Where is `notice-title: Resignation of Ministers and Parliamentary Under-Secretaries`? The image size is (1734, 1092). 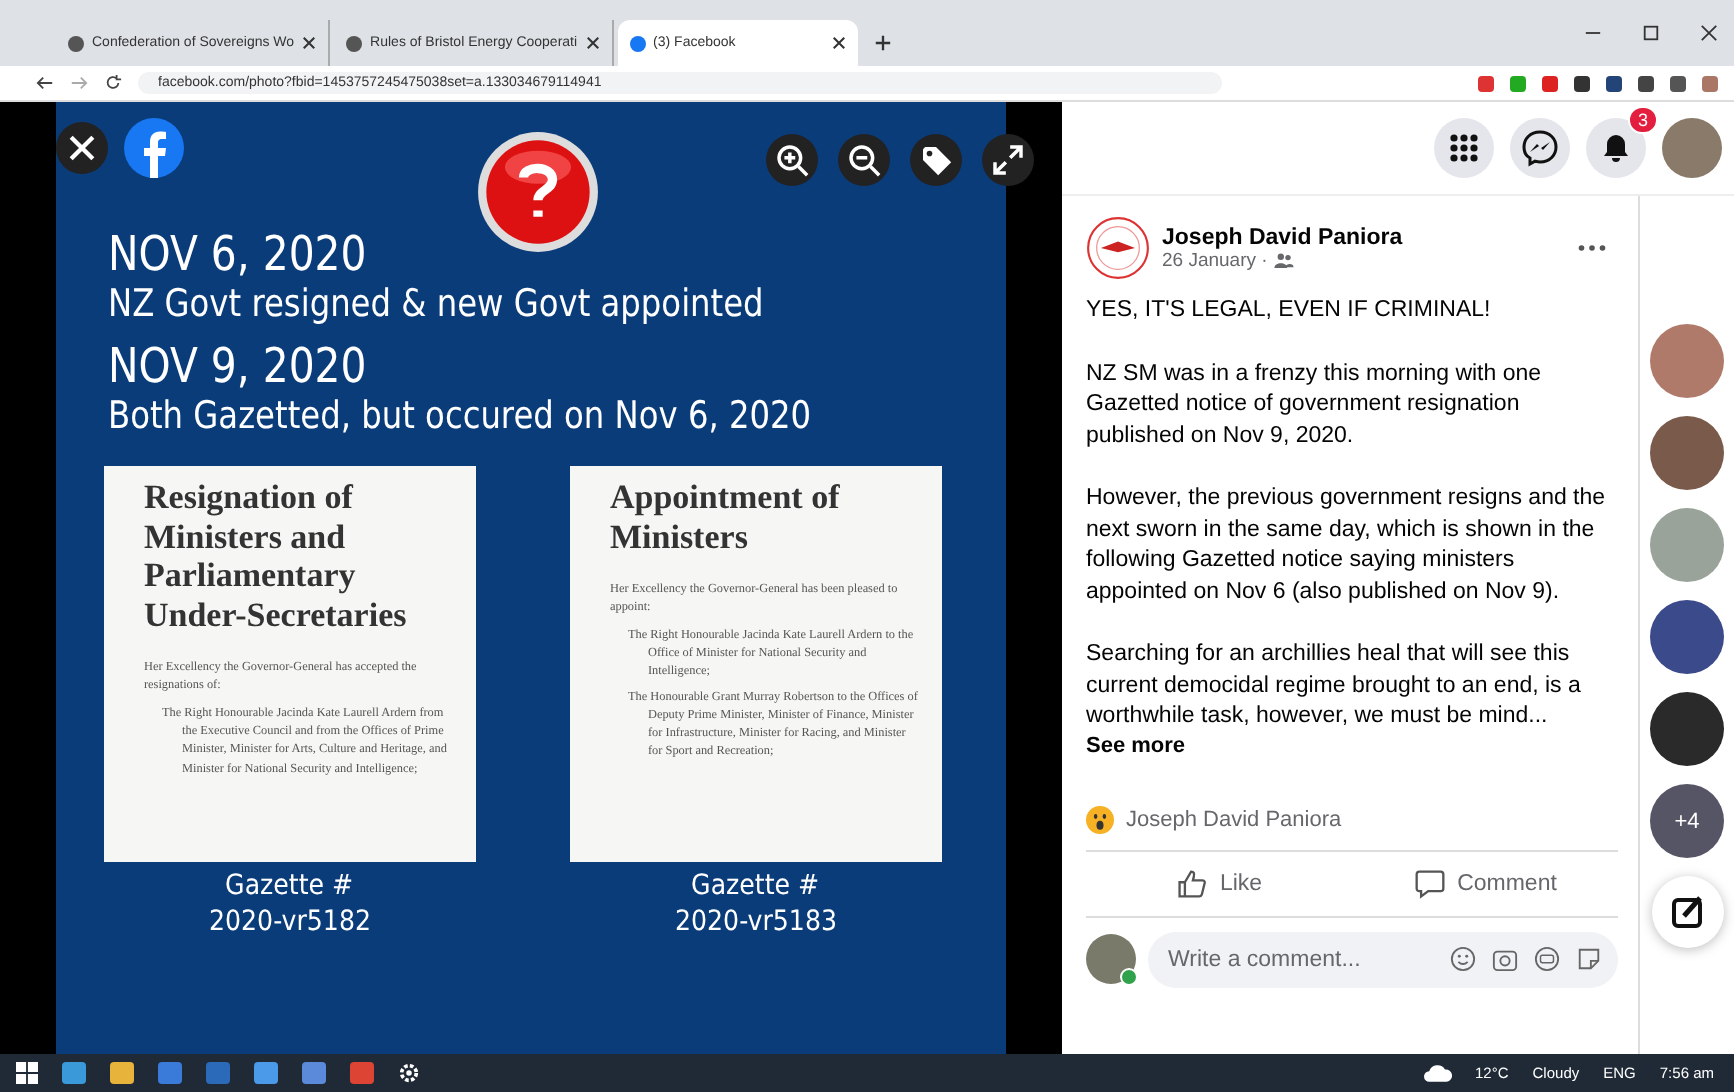
notice-title: Resignation of Ministers and Parliamentary Under-Secretaries is located at coordinates (276, 556).